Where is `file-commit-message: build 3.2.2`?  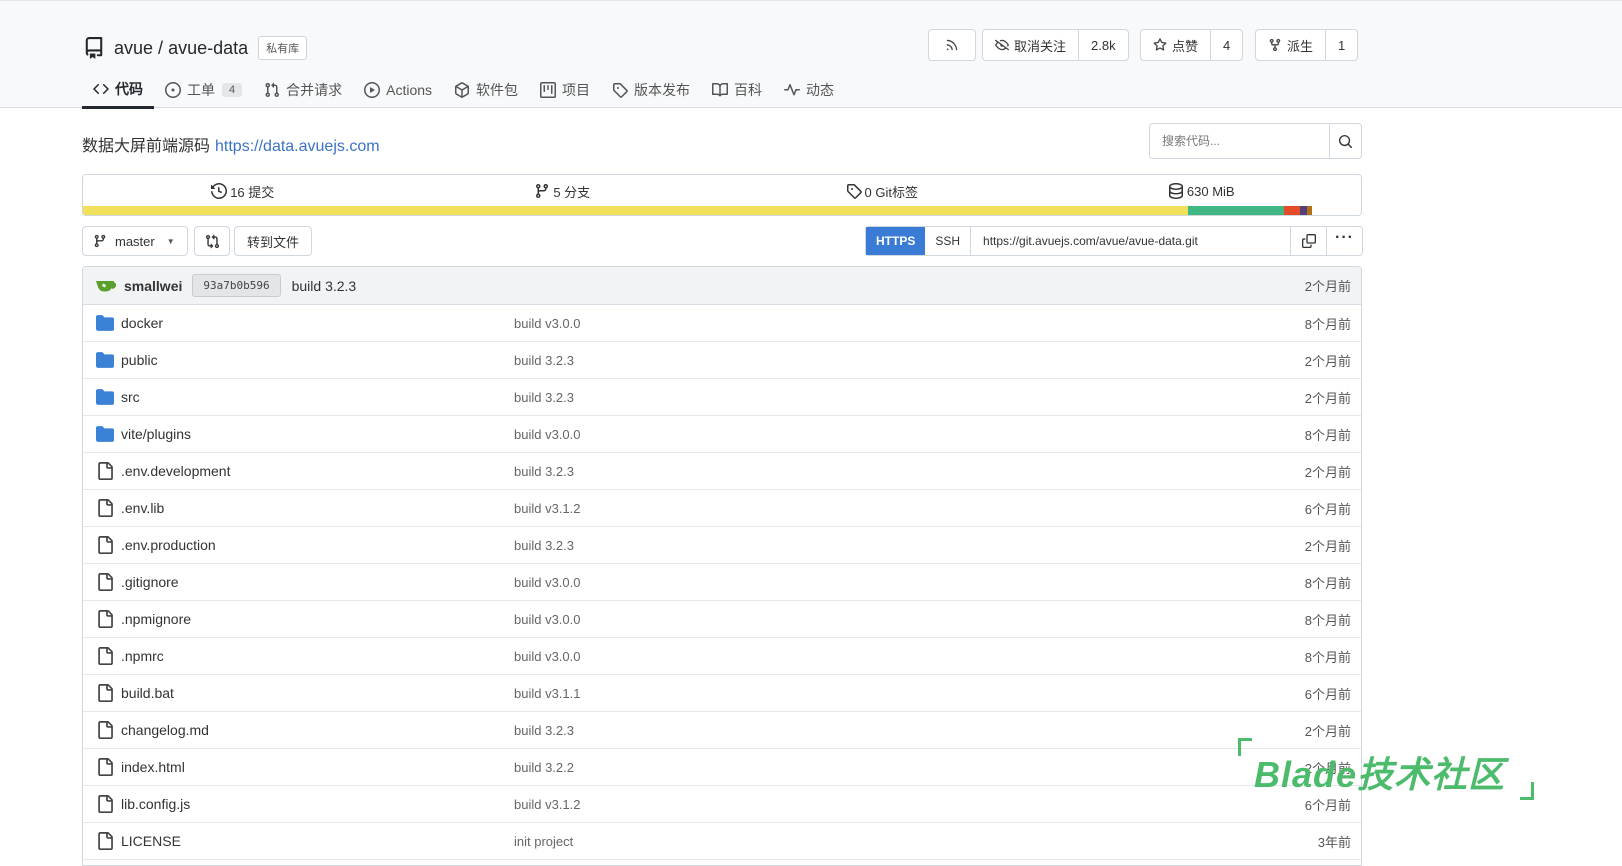
file-commit-message: build 3.2.2 is located at coordinates (544, 767).